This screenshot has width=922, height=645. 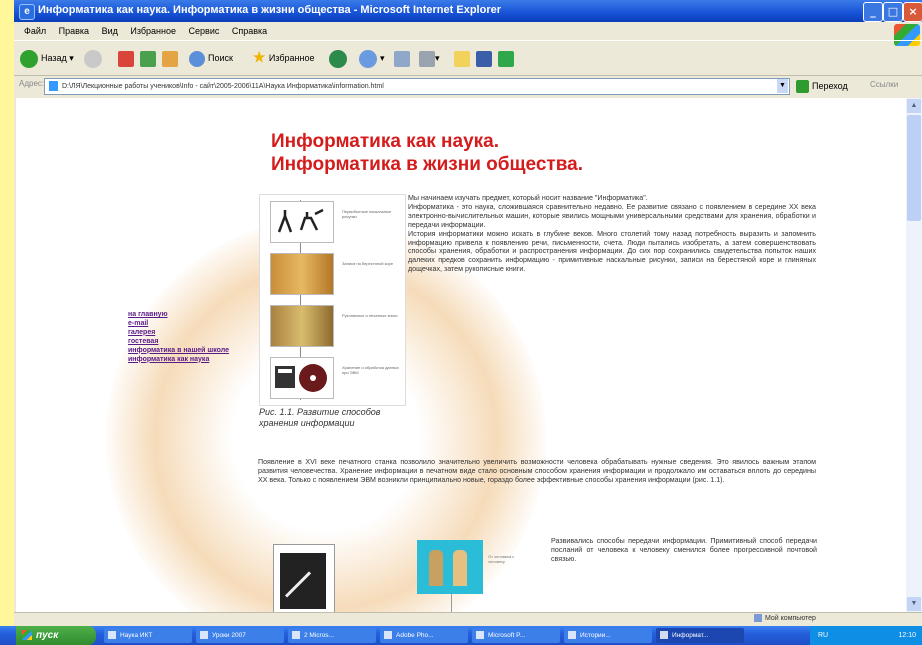 I want to click on mail-icon, so click(x=402, y=58).